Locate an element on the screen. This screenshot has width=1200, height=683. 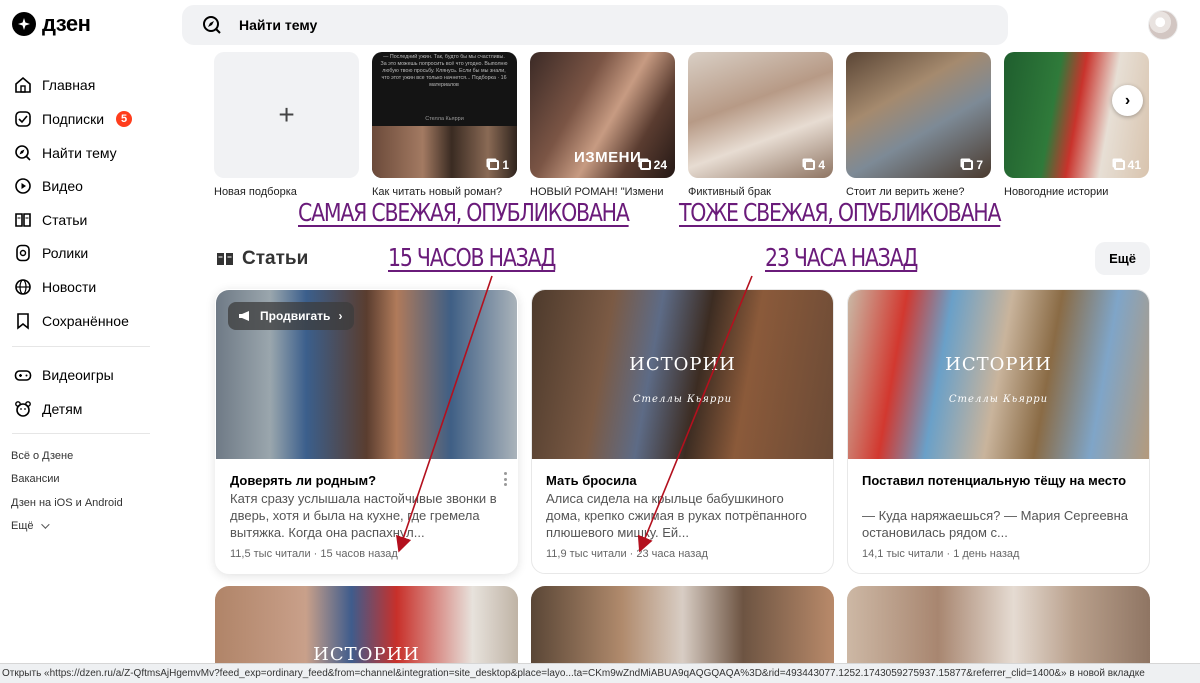
sidebar-item-subscriptions: Подписки 5 is located at coordinates (73, 119).